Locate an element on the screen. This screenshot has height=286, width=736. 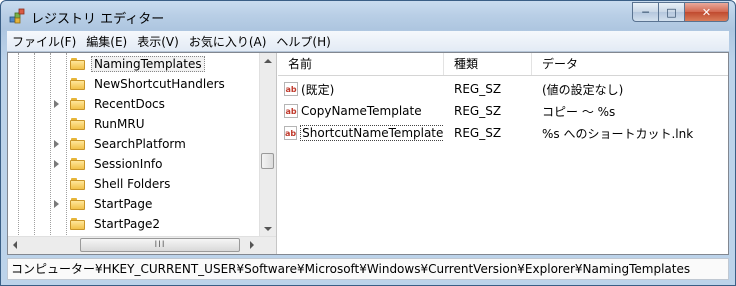
tree-item-startpage2: StartPage2 is located at coordinates (115, 224).